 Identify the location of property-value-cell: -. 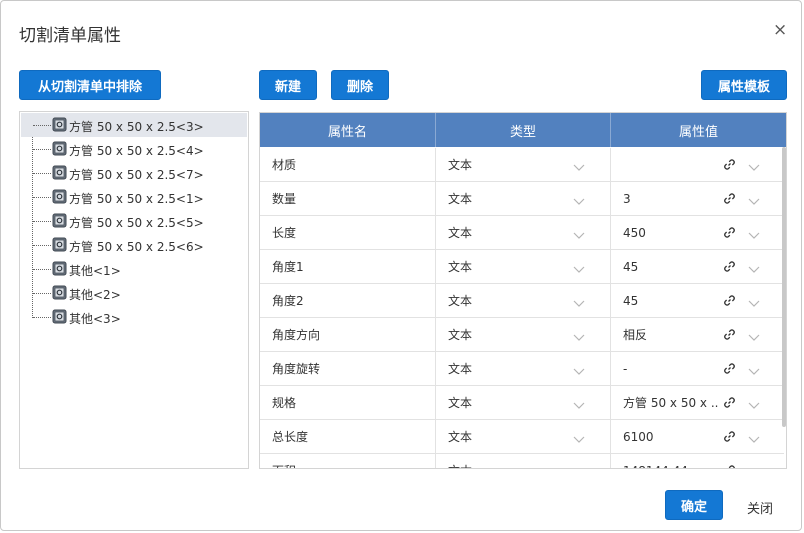
(697, 368).